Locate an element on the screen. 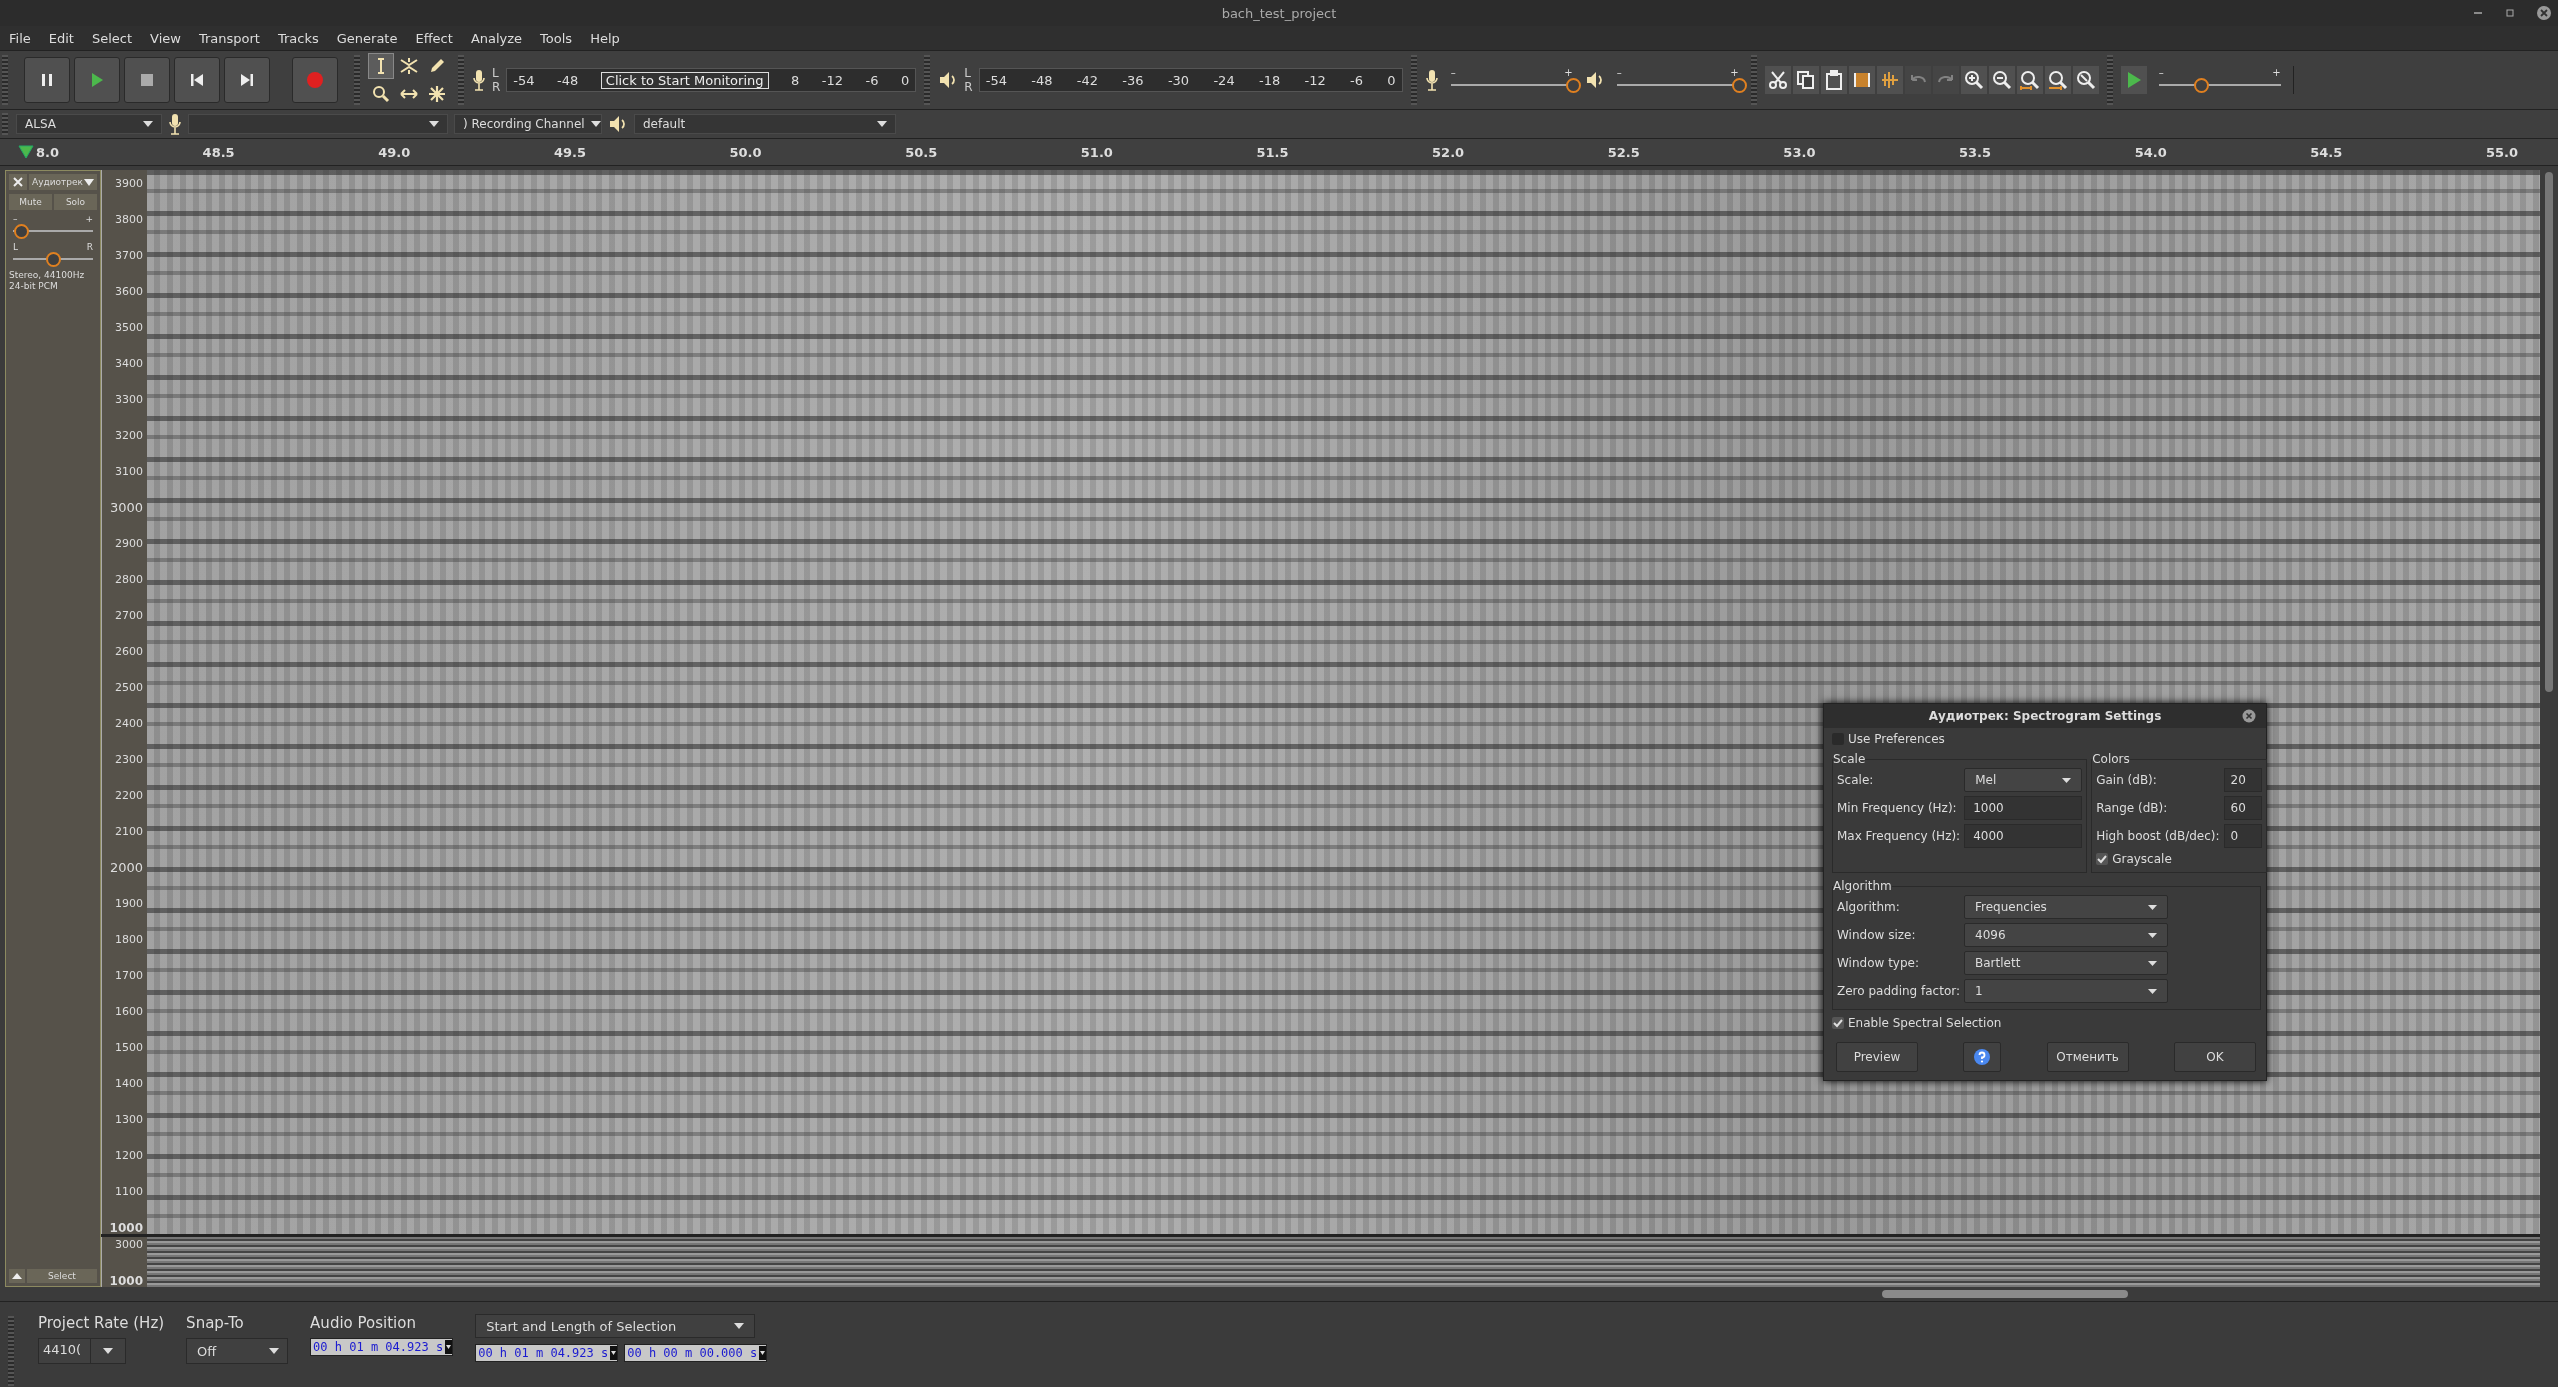 The width and height of the screenshot is (2558, 1387). zoom-toggle-button is located at coordinates (2085, 80).